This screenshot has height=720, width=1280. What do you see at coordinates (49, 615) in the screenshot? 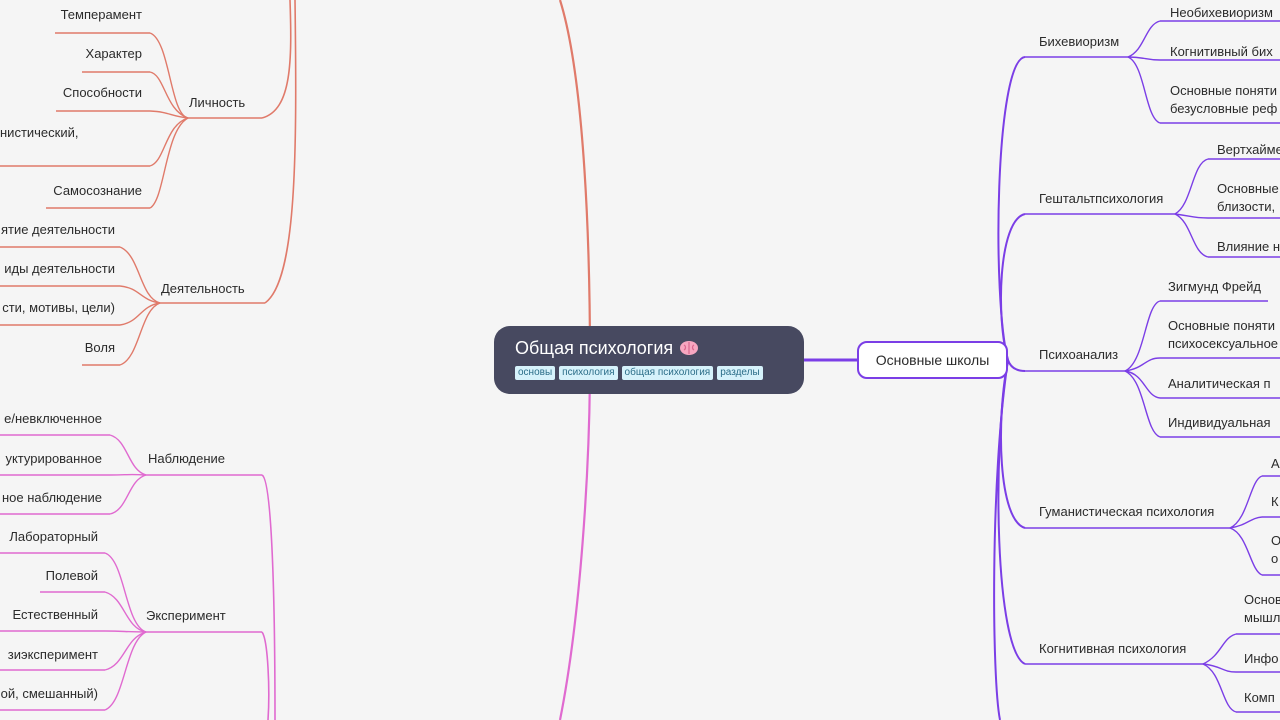
I see `node-natural-experiment: Естественный` at bounding box center [49, 615].